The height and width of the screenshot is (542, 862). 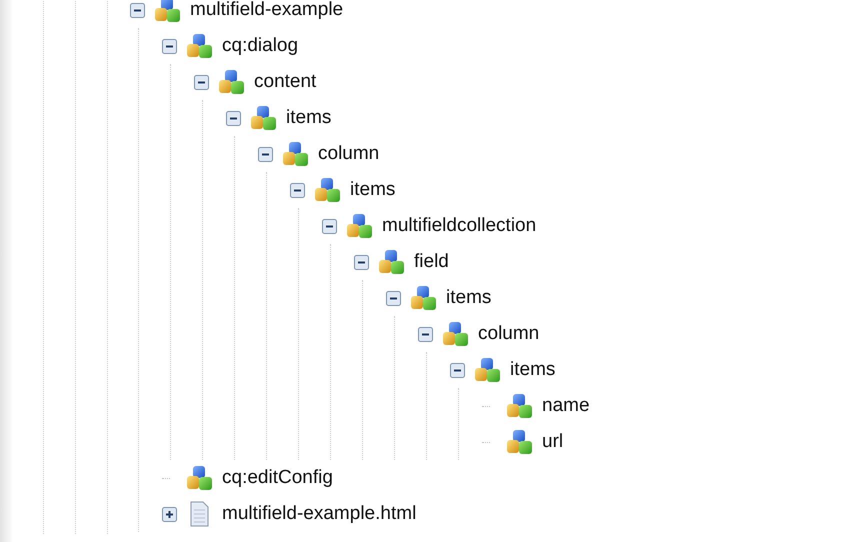 I want to click on tree-item-label: name, so click(x=566, y=406).